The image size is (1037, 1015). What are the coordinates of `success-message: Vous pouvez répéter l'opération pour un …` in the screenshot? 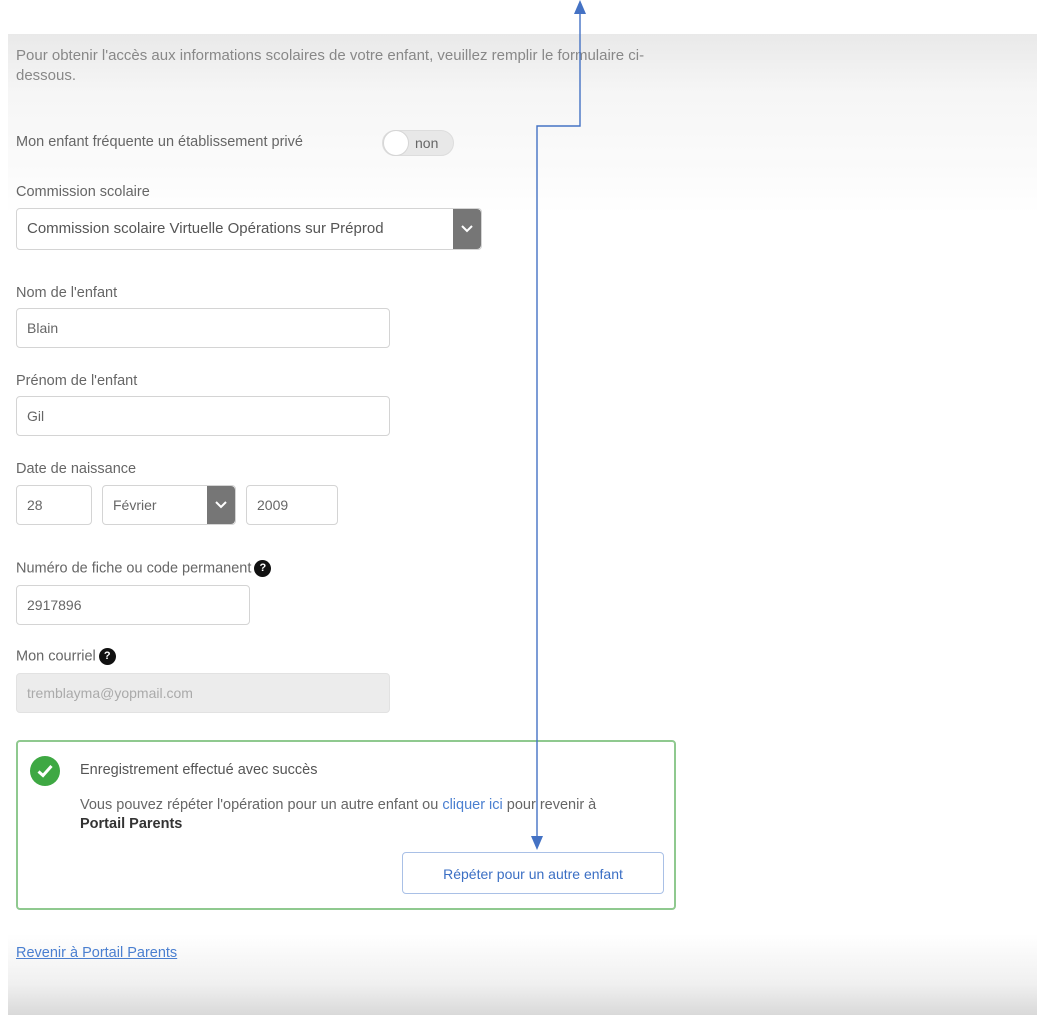 It's located at (360, 815).